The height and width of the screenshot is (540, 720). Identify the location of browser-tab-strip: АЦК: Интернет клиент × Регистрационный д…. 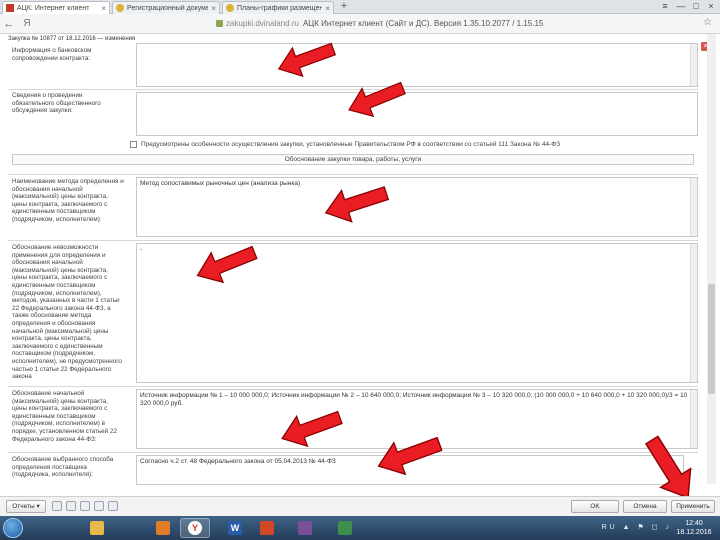
(360, 7).